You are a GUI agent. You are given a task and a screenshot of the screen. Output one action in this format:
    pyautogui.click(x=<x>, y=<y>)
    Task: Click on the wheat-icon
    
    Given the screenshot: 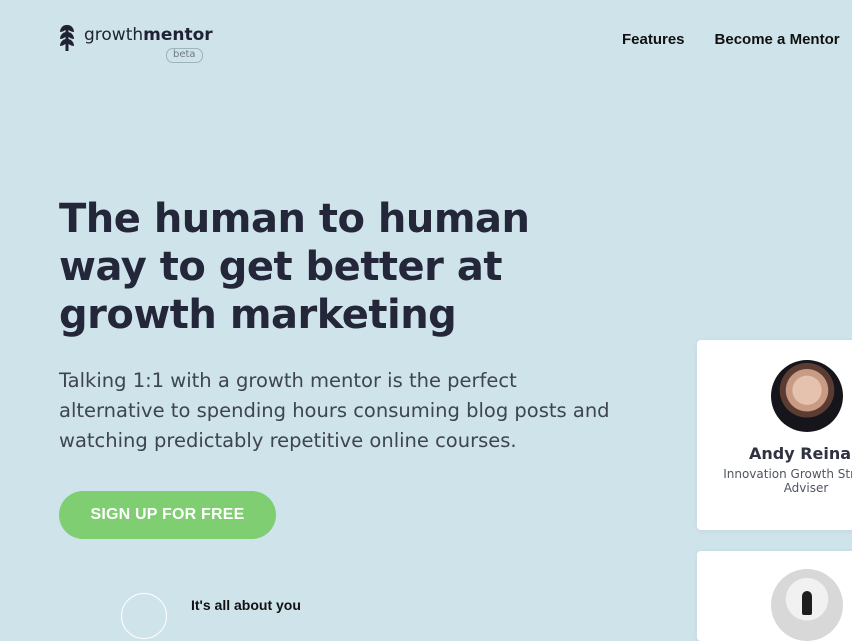 What is the action you would take?
    pyautogui.click(x=67, y=38)
    